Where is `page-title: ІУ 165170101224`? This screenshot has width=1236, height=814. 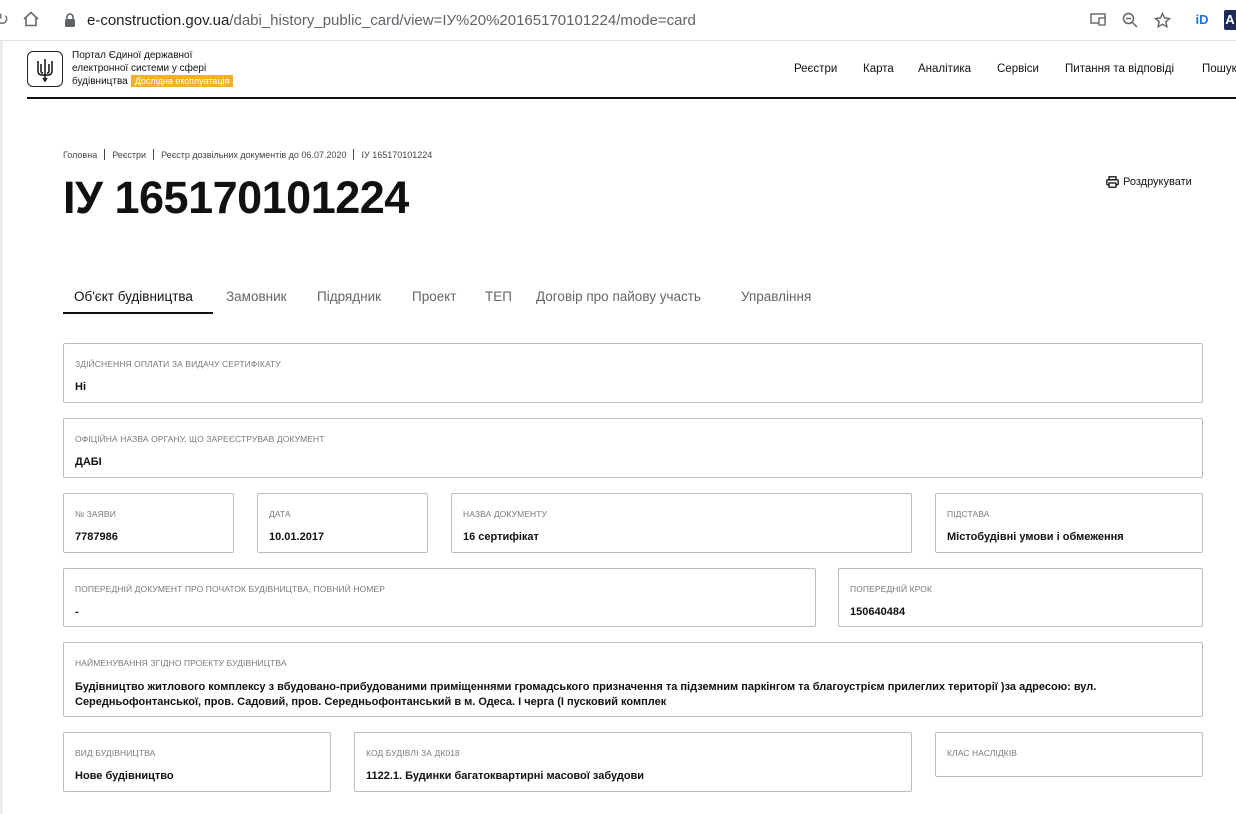
page-title: ІУ 165170101224 is located at coordinates (236, 197).